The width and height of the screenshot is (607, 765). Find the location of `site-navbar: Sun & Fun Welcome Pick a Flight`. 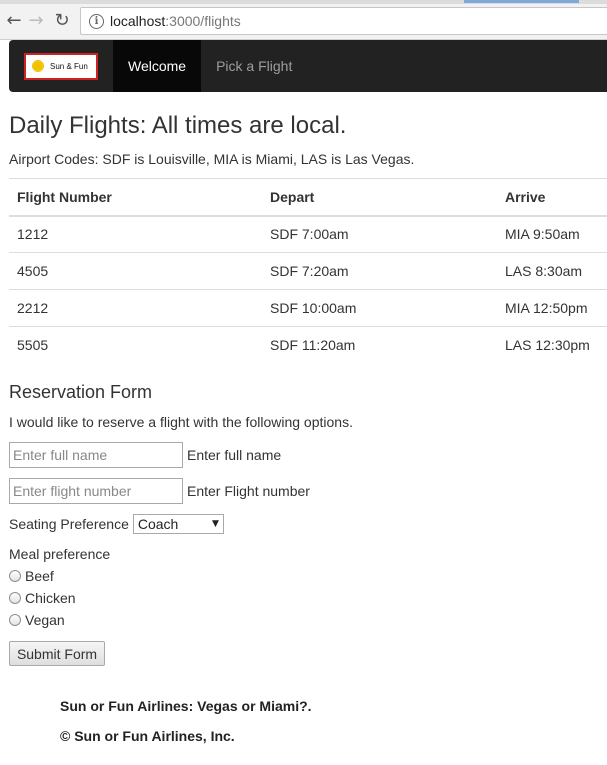

site-navbar: Sun & Fun Welcome Pick a Flight is located at coordinates (308, 66).